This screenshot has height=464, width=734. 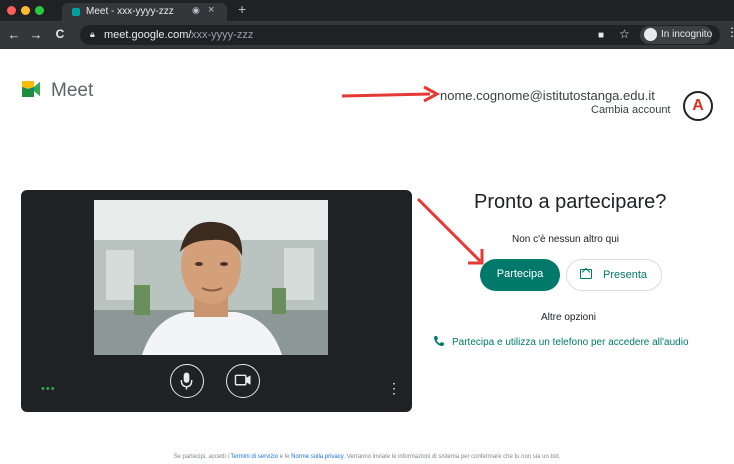 What do you see at coordinates (48, 389) in the screenshot?
I see `more-options-icon: •••` at bounding box center [48, 389].